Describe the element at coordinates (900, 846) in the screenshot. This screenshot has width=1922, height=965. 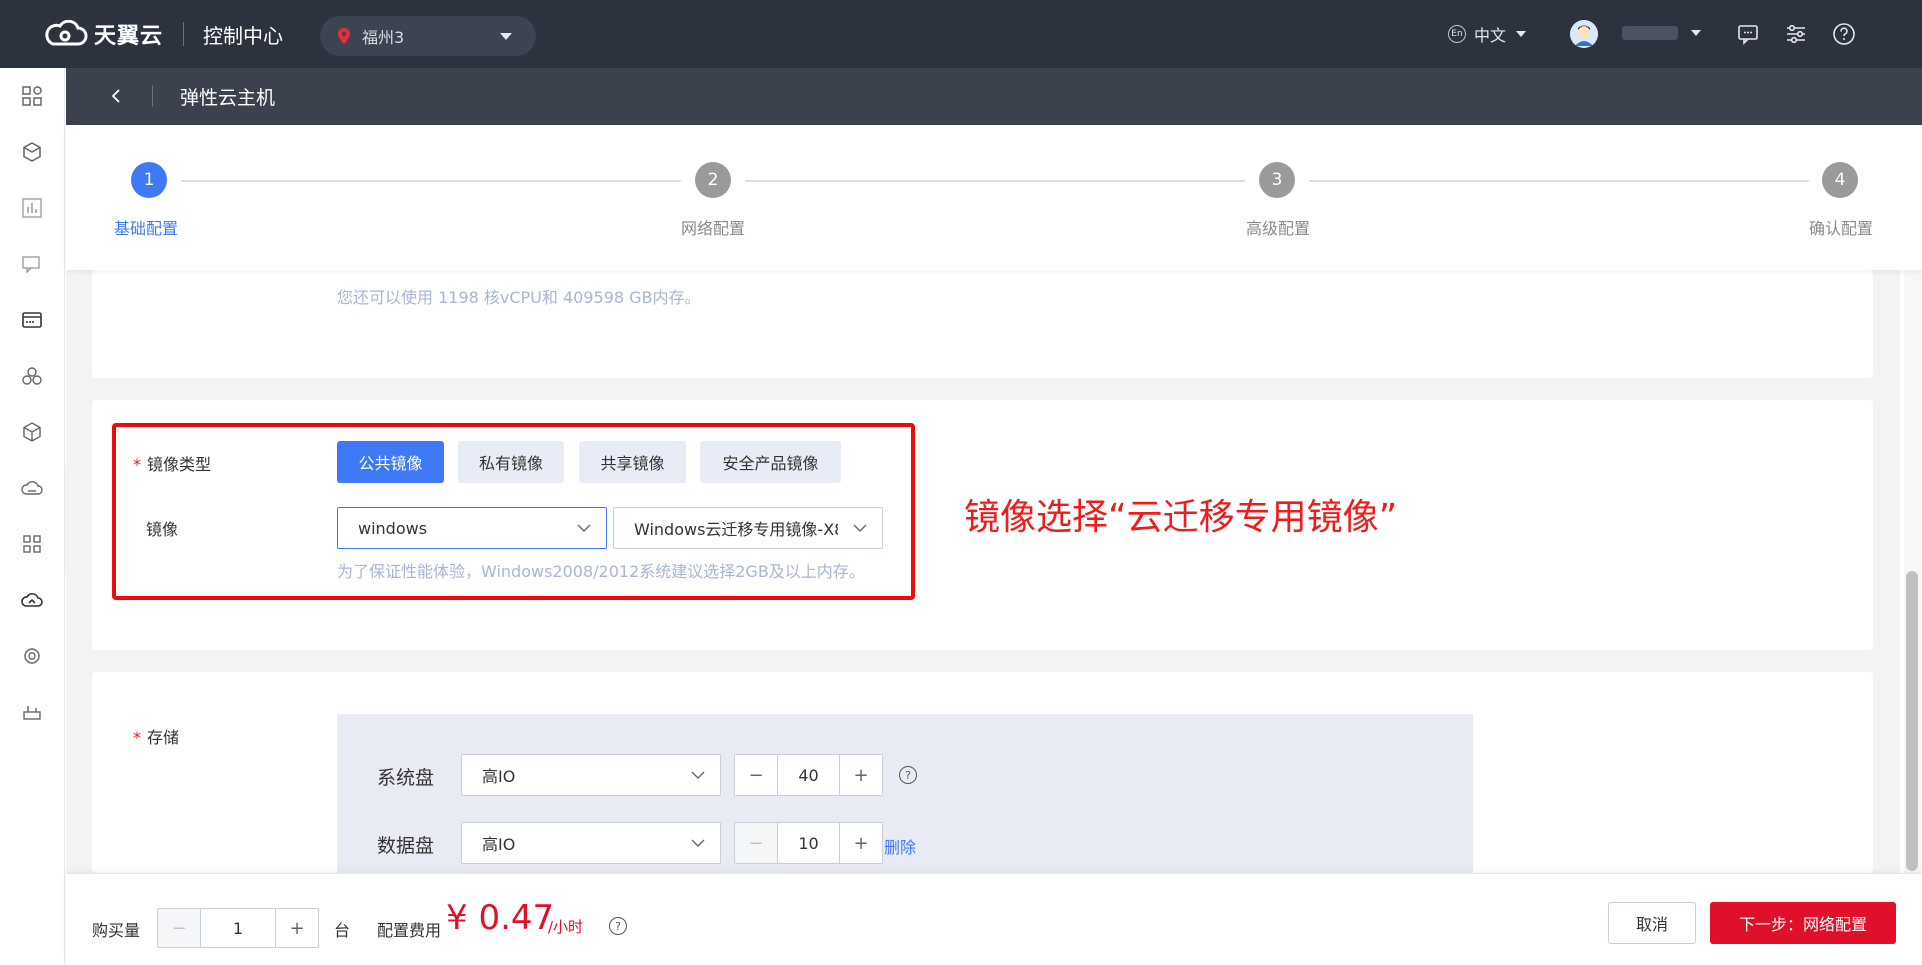
I see `delete-data-disk-link: 删除` at that location.